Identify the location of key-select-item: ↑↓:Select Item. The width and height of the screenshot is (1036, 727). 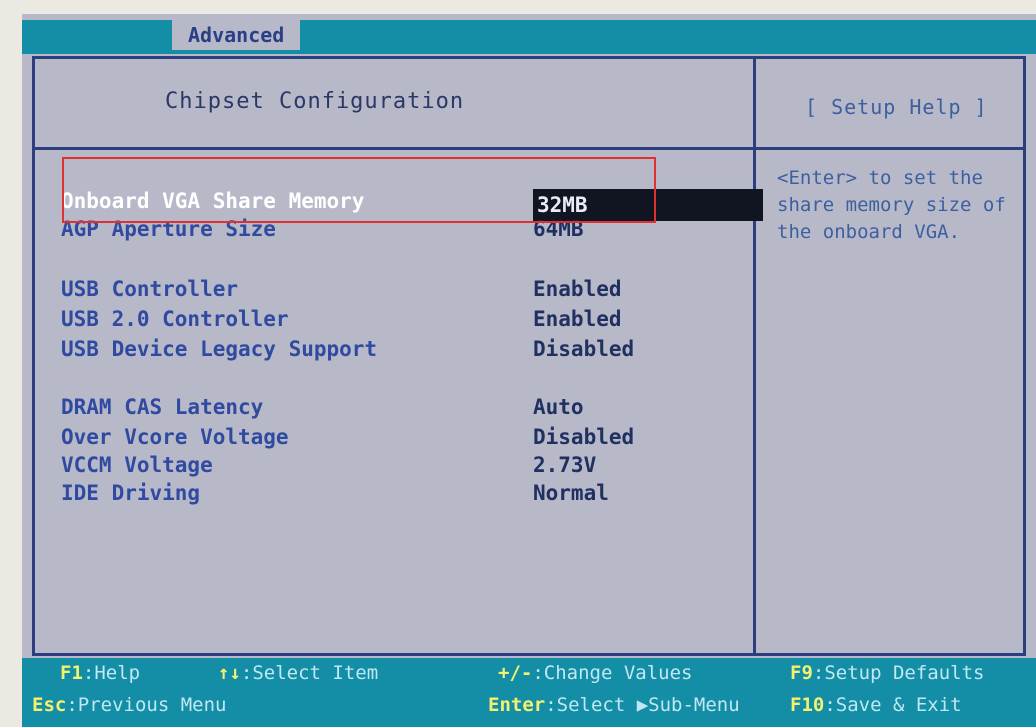
(298, 673).